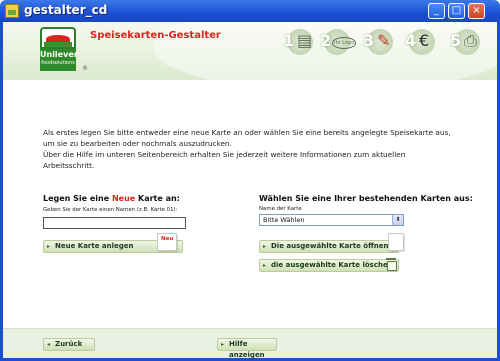 The width and height of the screenshot is (500, 361). I want to click on step-3: 3 ✎, so click(382, 44).